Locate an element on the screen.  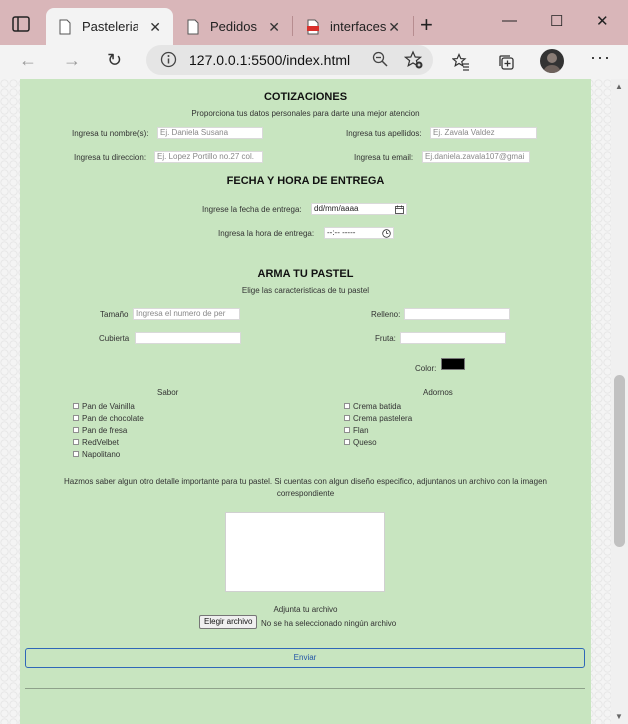
apellidos-label: Ingresa tus apellidos: is located at coordinates (384, 133).